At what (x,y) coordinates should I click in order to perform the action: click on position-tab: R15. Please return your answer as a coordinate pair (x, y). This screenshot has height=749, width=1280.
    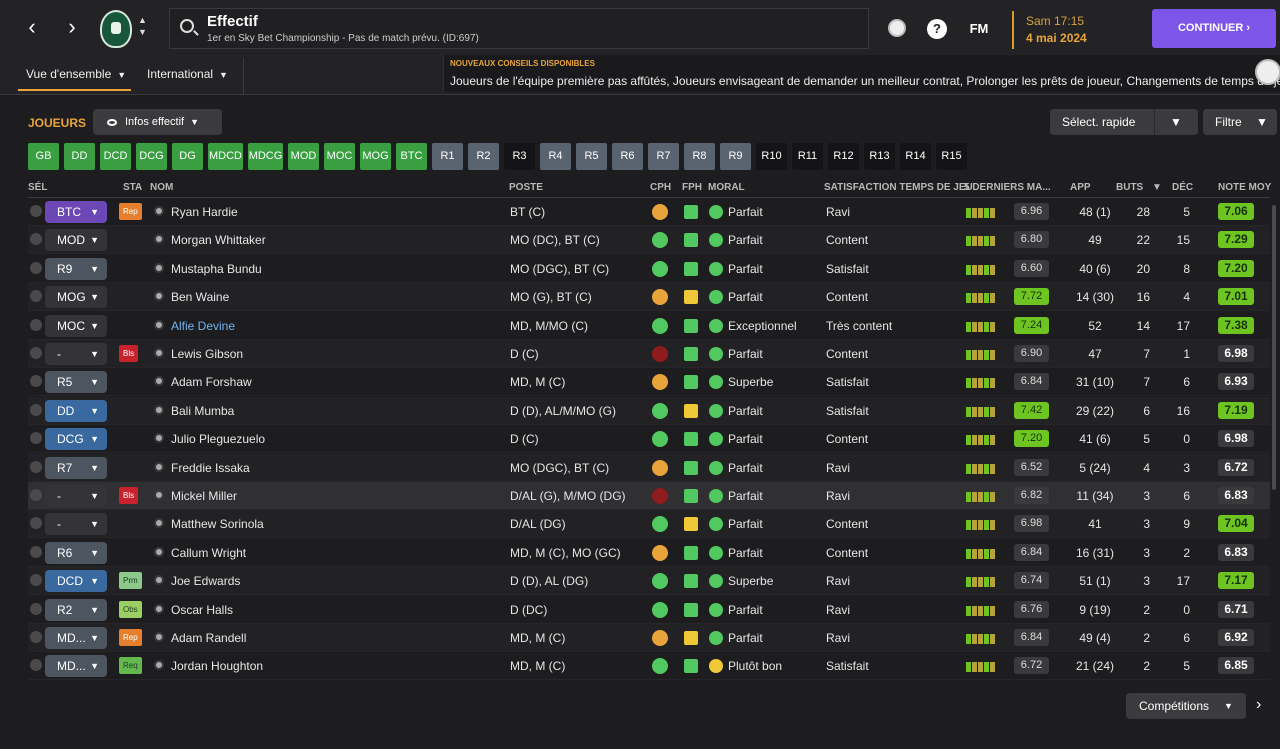
    Looking at the image, I should click on (951, 156).